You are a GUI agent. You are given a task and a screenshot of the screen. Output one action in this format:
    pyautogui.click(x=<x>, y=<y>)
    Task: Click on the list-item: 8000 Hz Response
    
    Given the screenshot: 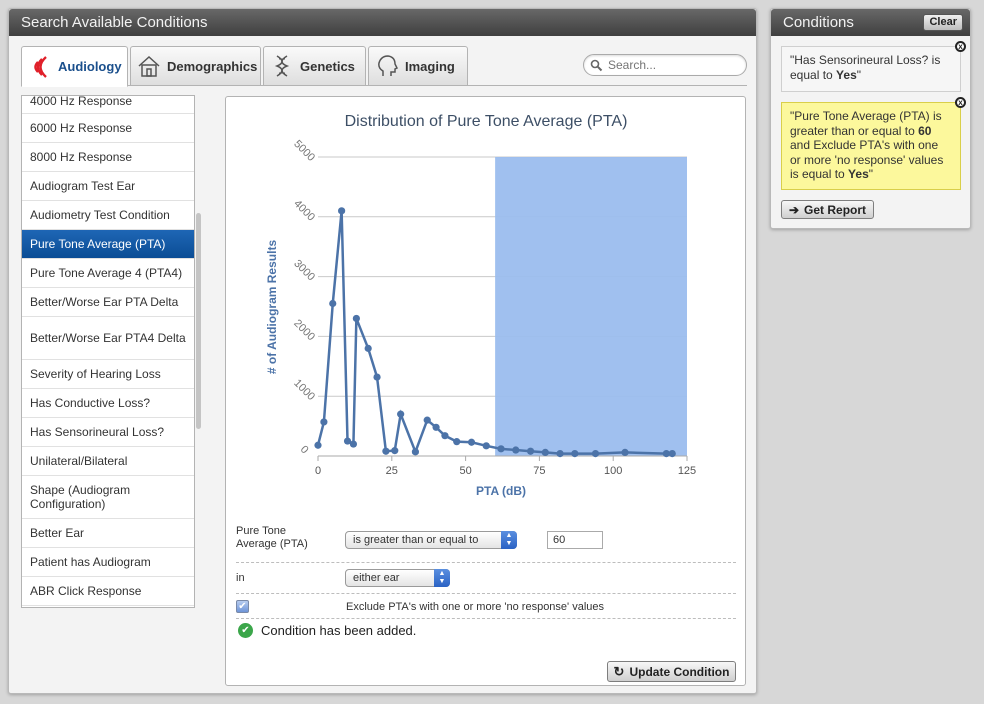 What is the action you would take?
    pyautogui.click(x=108, y=157)
    